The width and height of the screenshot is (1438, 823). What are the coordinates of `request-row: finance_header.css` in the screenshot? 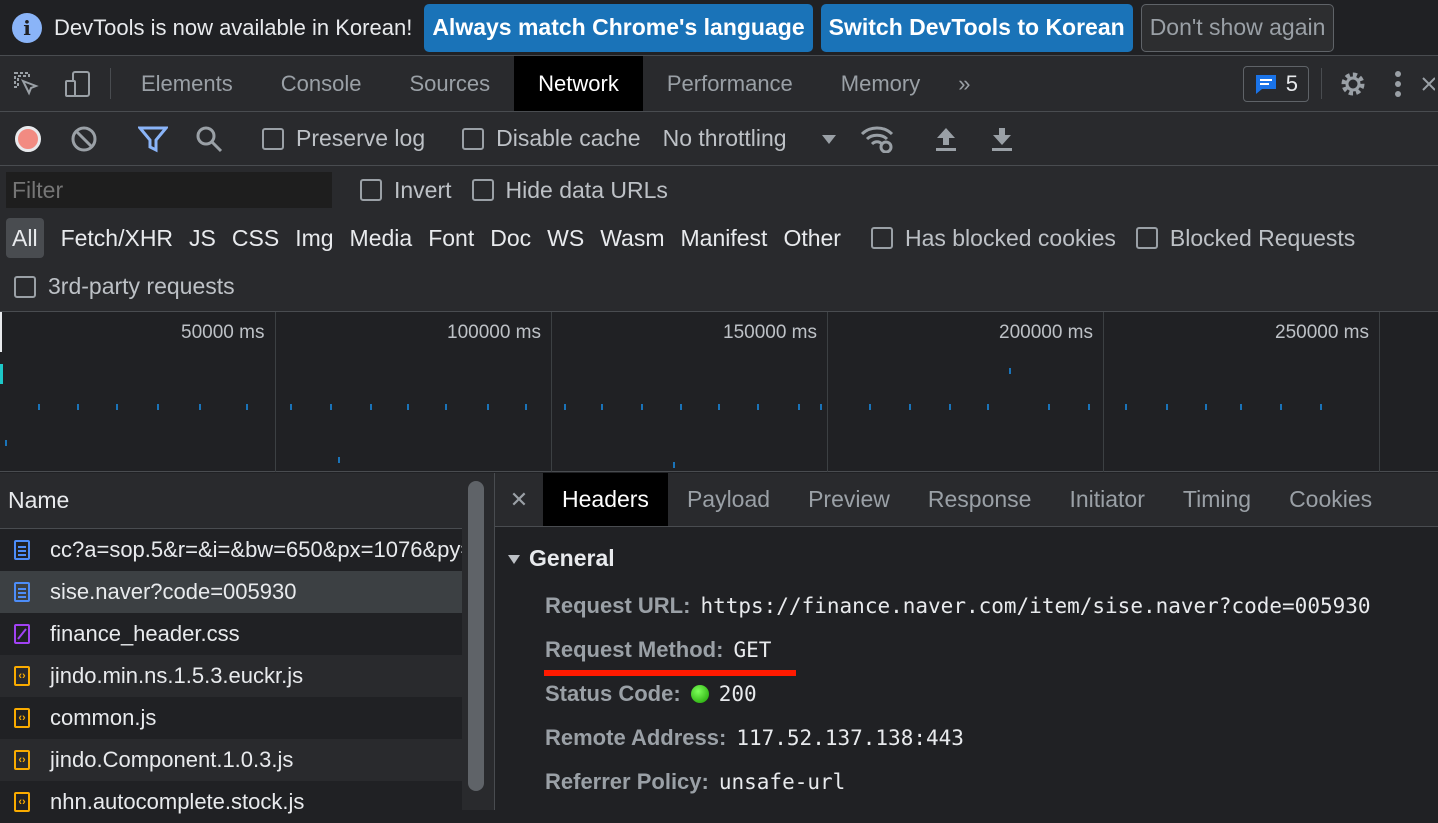 It's located at (231, 634).